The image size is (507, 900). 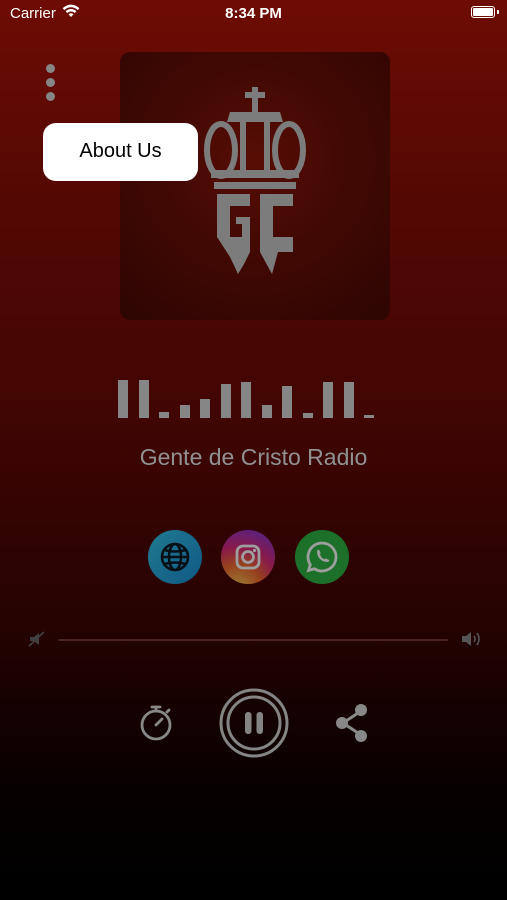 I want to click on about-us-label: About Us, so click(x=120, y=151).